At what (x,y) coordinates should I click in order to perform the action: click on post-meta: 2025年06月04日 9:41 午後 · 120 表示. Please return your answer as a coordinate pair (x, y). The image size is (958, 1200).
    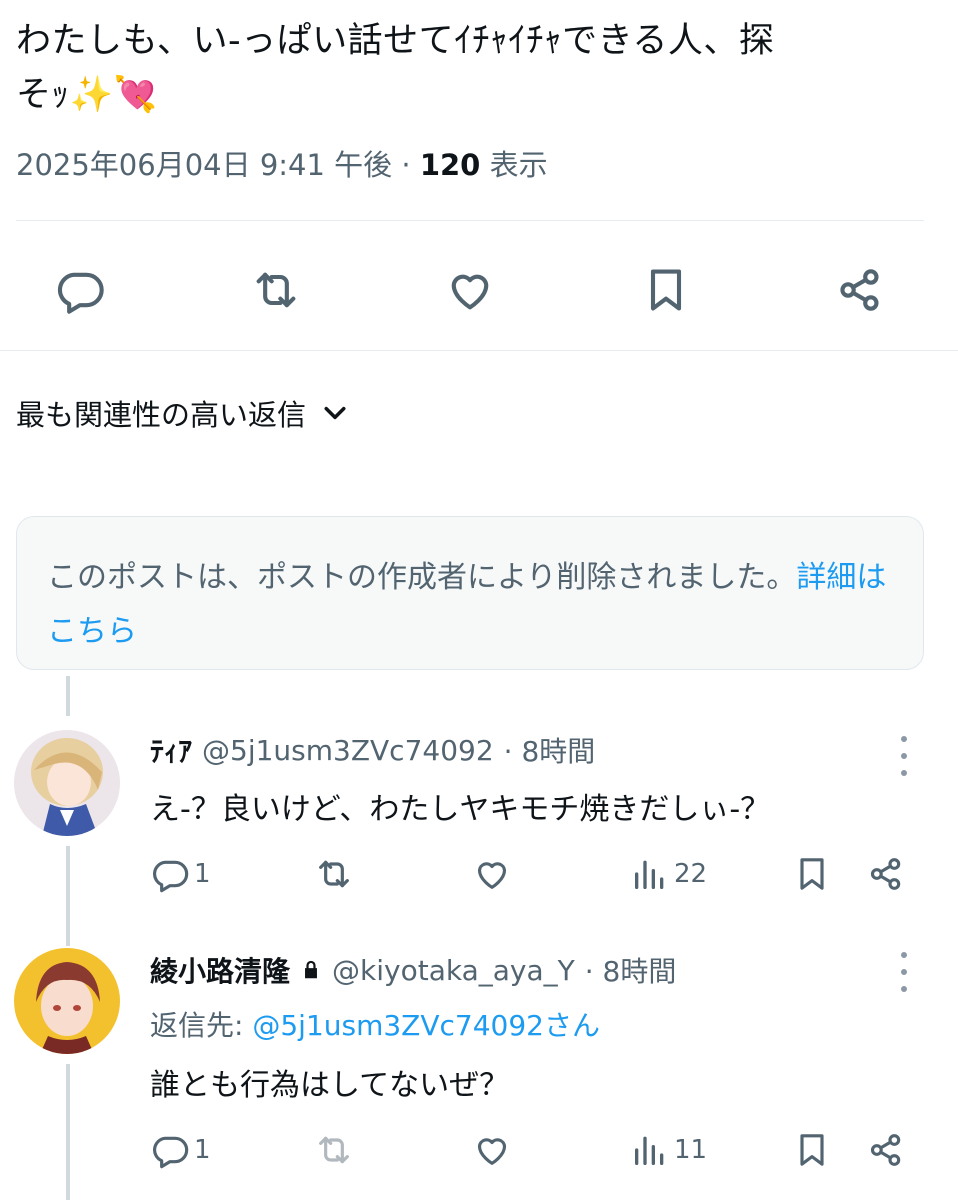
    Looking at the image, I should click on (282, 163).